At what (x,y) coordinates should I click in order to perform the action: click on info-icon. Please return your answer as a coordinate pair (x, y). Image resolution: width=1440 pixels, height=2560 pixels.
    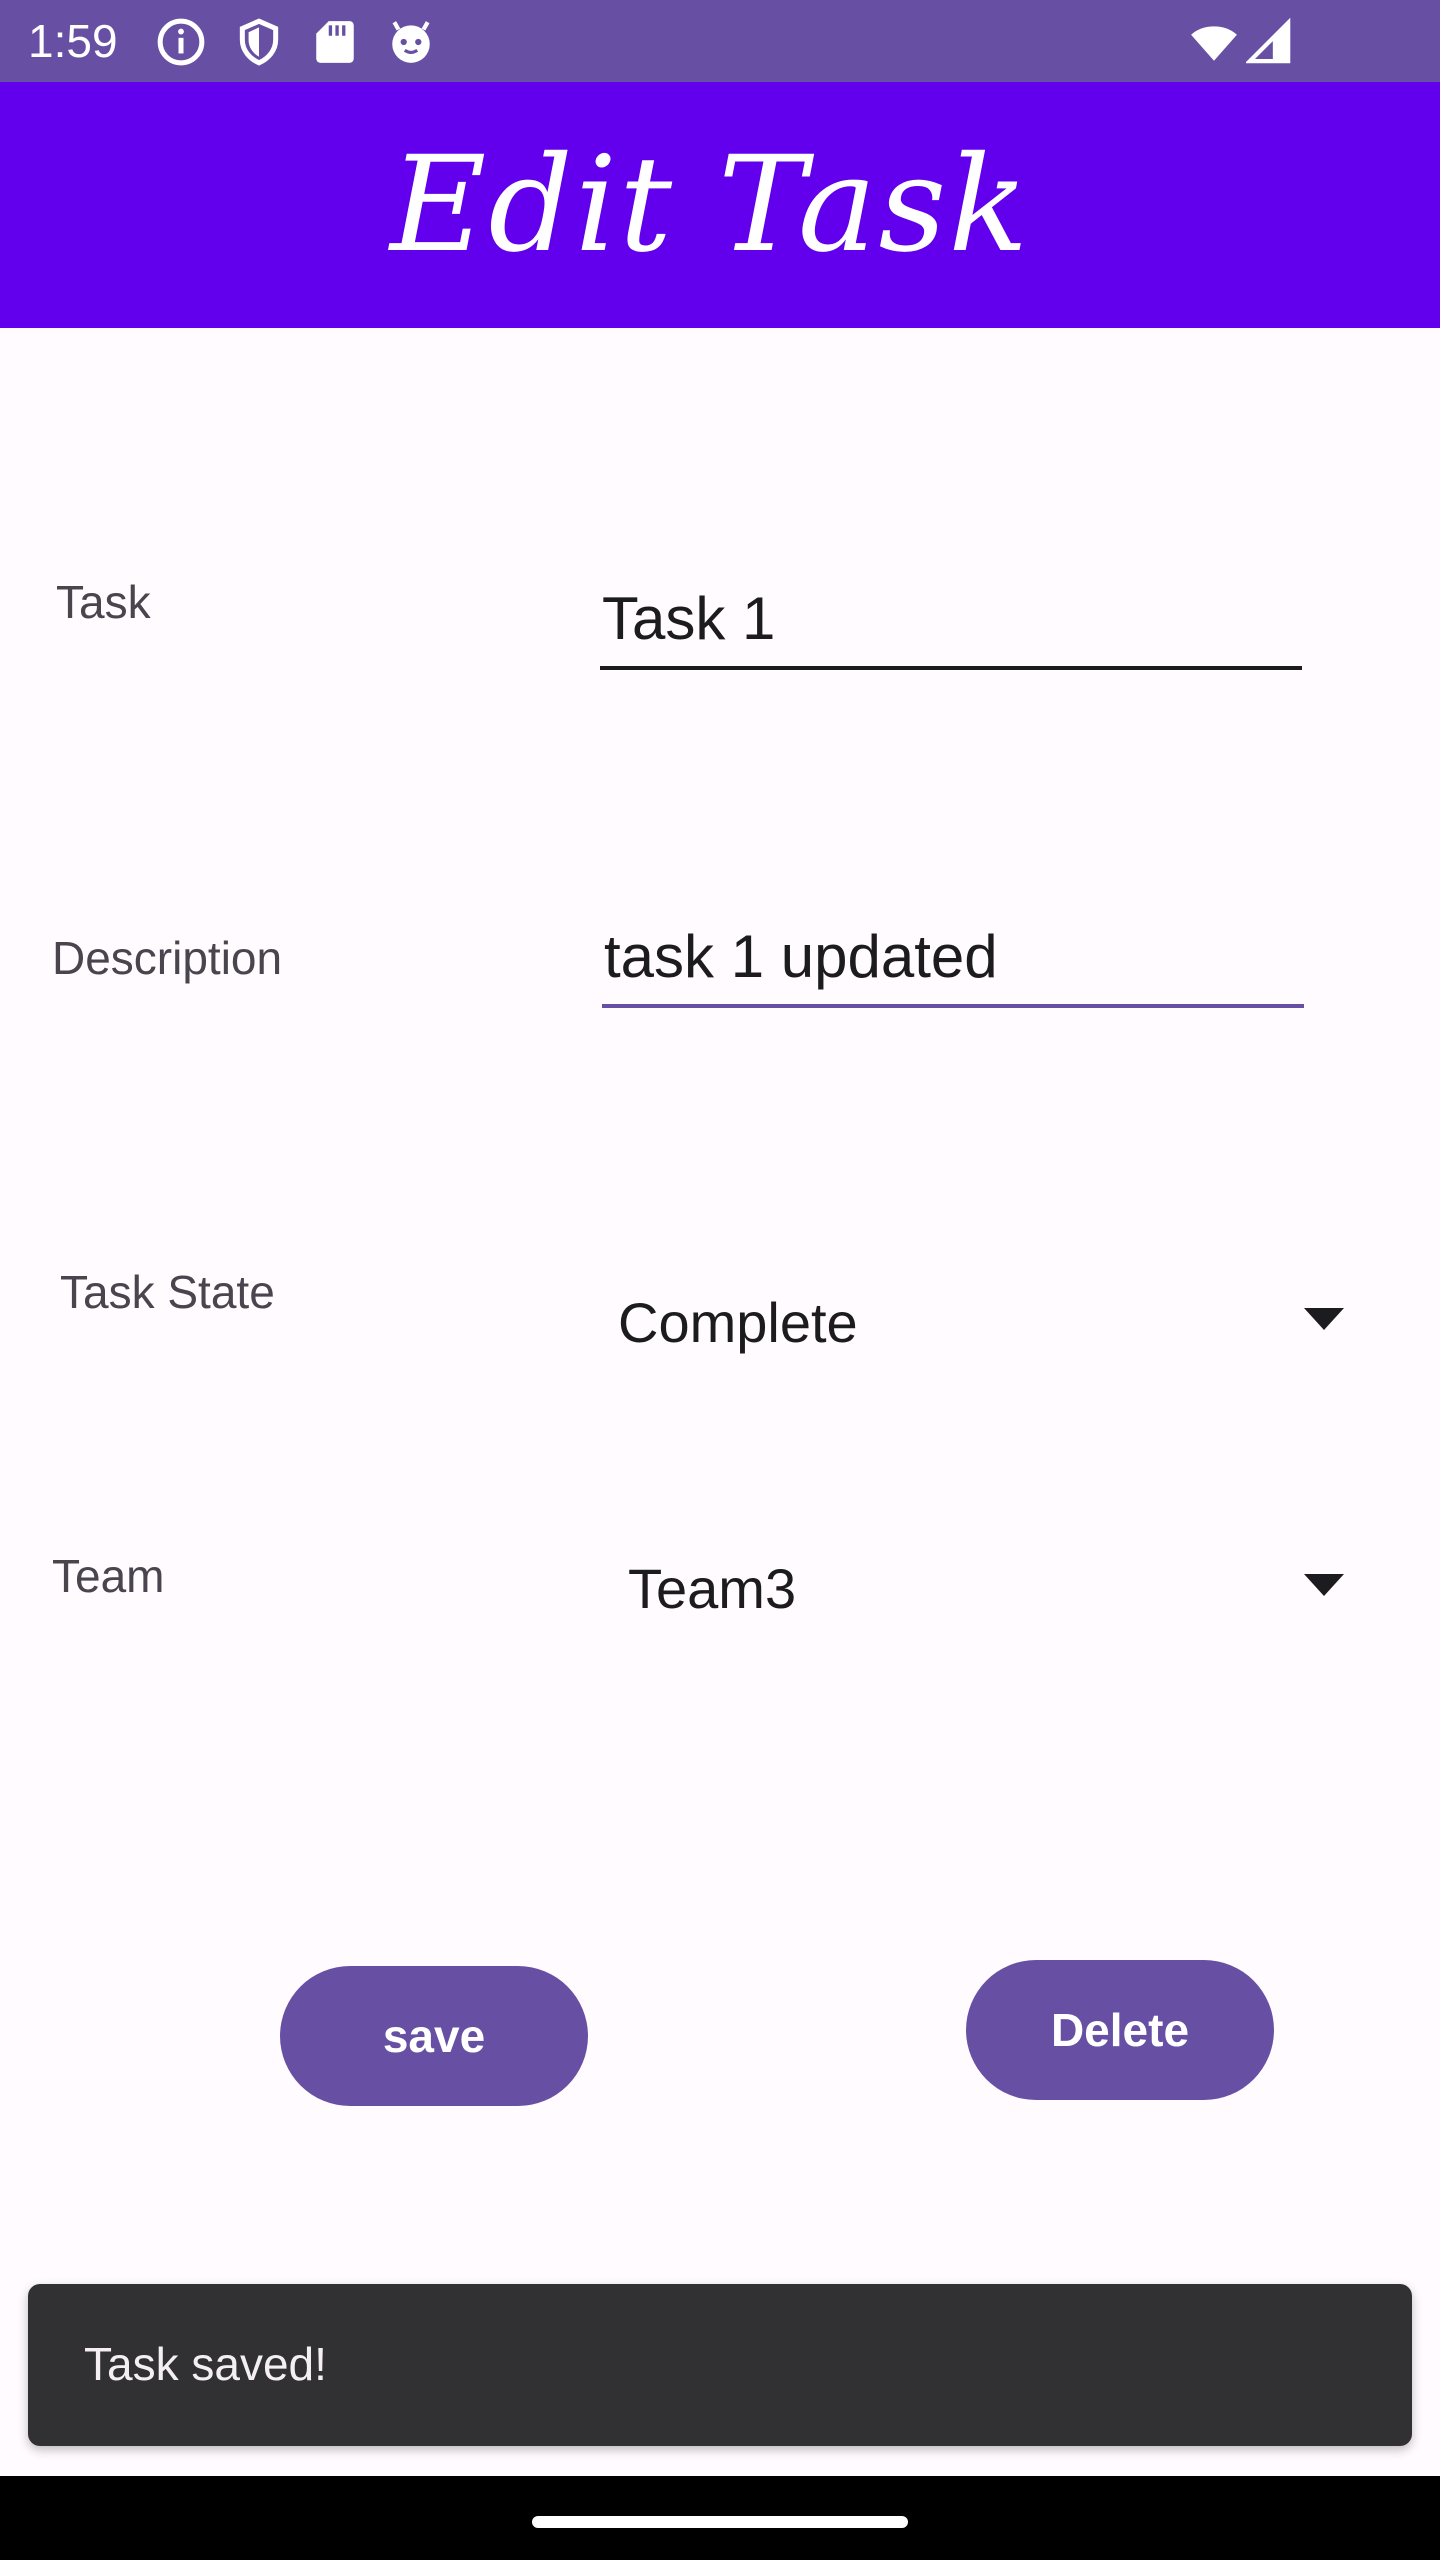
    Looking at the image, I should click on (181, 42).